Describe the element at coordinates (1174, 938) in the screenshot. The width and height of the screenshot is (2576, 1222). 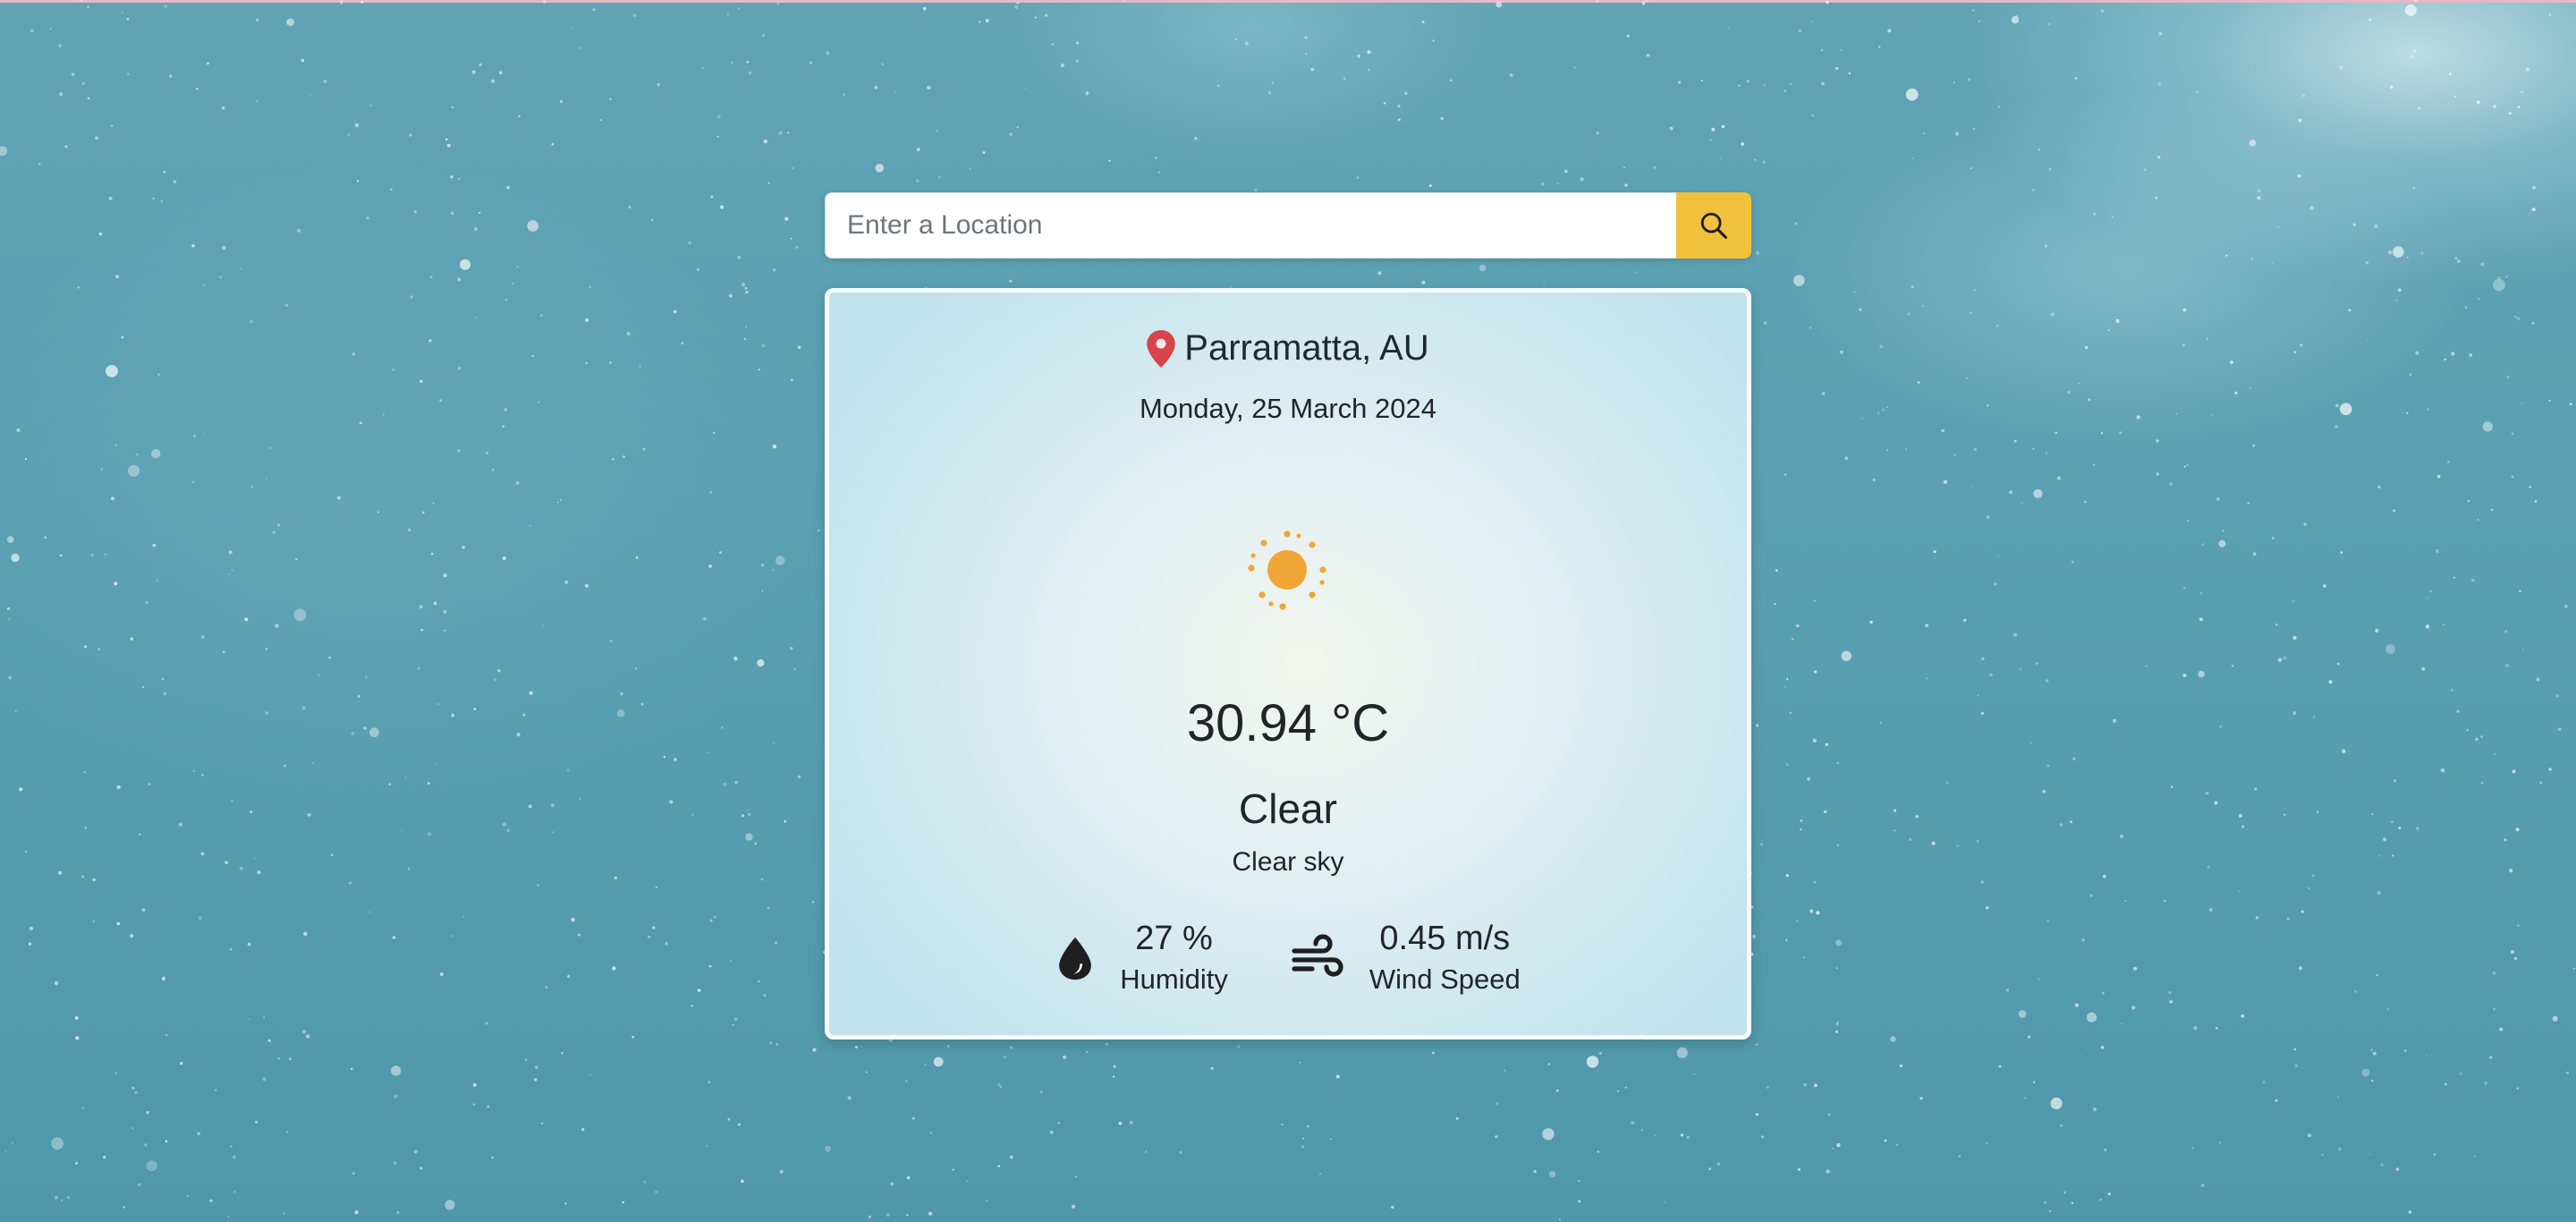
I see `humidity-value: 27 %` at that location.